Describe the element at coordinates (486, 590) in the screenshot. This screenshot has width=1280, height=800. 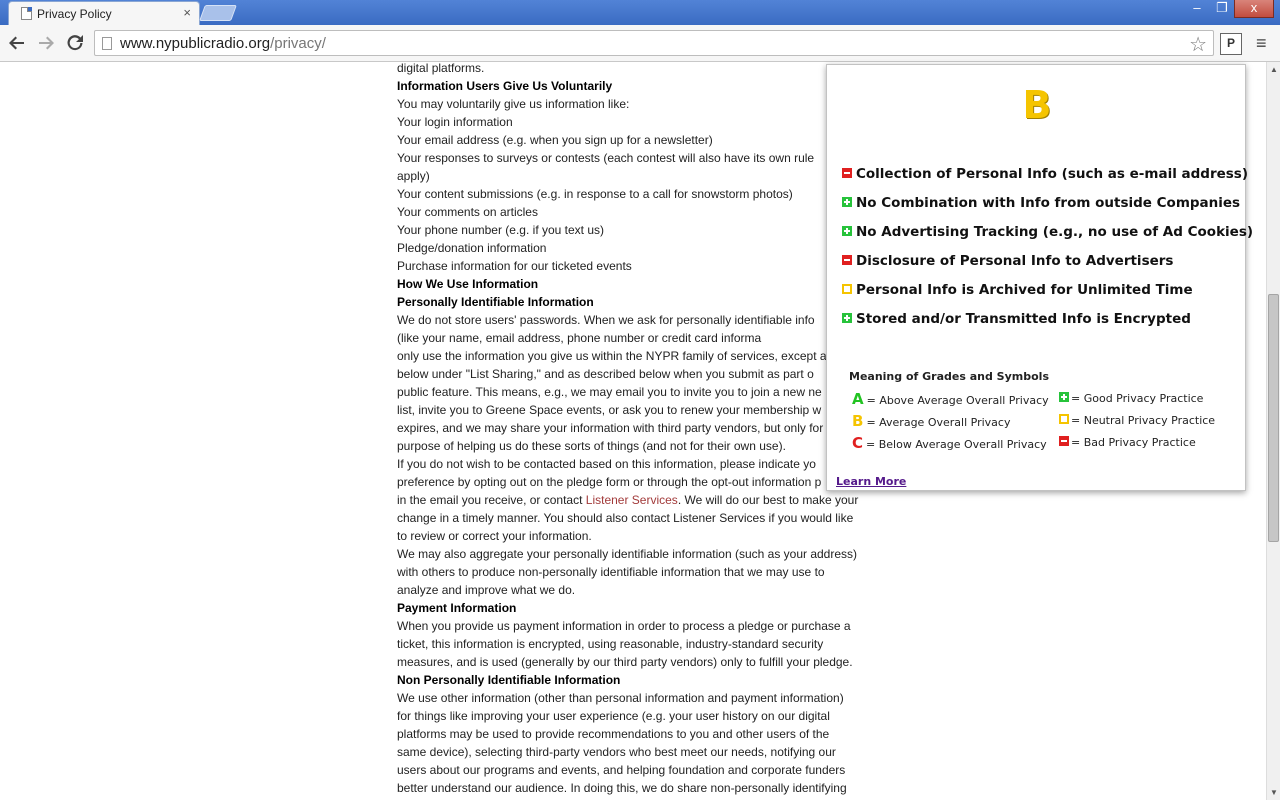
I see `line-text: analyze and improve what we do.` at that location.